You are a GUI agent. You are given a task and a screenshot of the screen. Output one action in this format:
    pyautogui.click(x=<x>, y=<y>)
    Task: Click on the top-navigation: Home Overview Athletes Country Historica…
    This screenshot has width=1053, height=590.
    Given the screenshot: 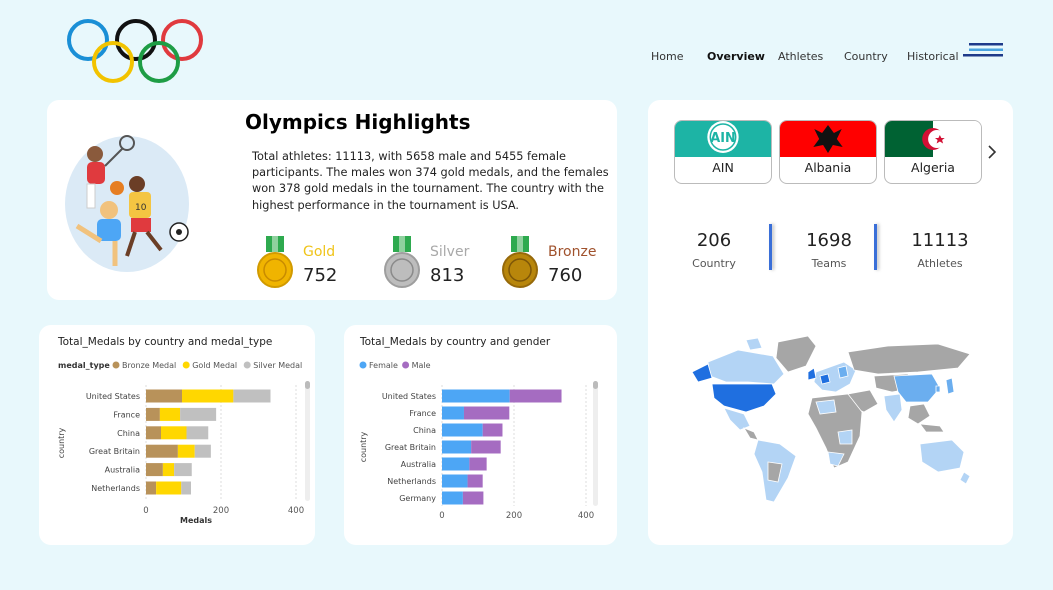 What is the action you would take?
    pyautogui.click(x=526, y=58)
    